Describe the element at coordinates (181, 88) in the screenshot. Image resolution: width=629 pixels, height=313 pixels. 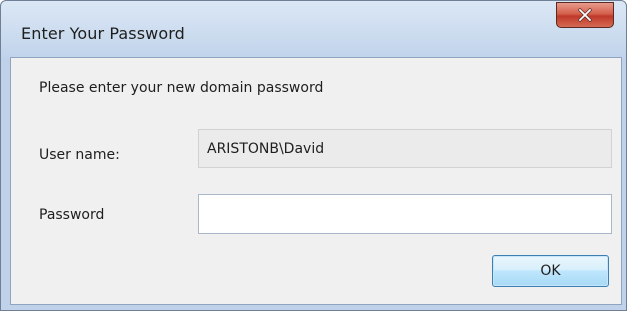
I see `instructions-text: Please enter your new domain password` at that location.